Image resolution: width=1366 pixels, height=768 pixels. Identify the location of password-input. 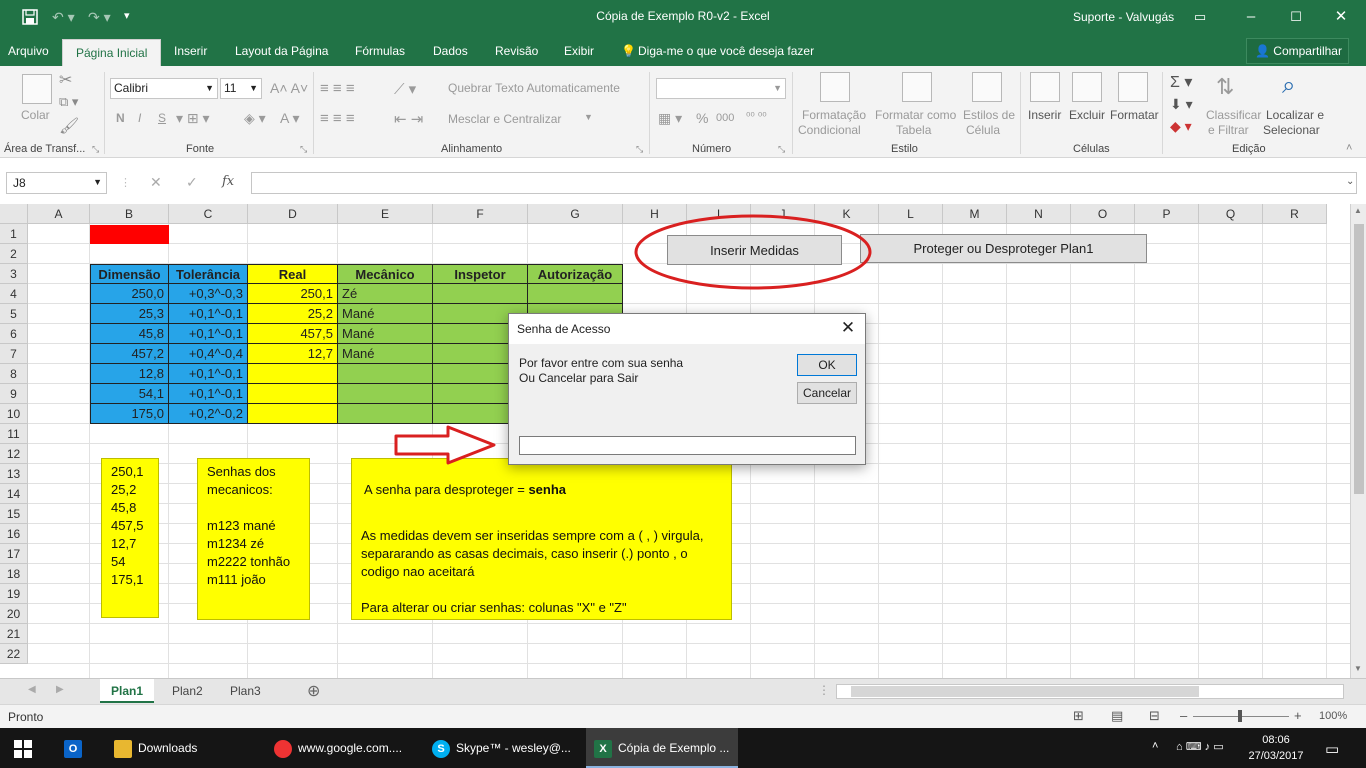
(687, 445).